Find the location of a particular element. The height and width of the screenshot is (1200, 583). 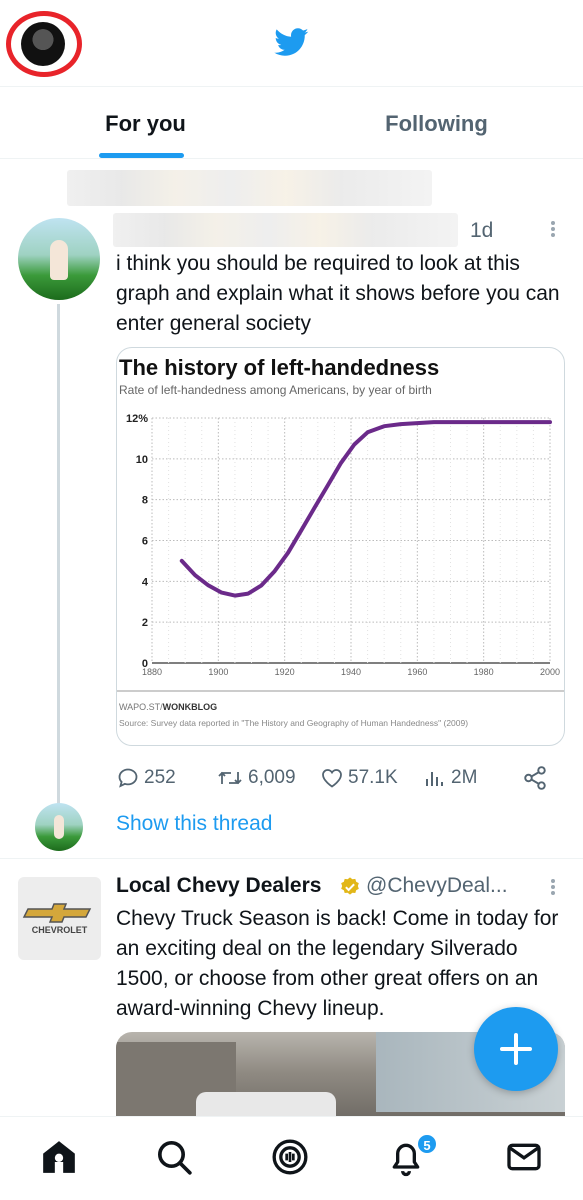

verified-badge-icon is located at coordinates (350, 886).